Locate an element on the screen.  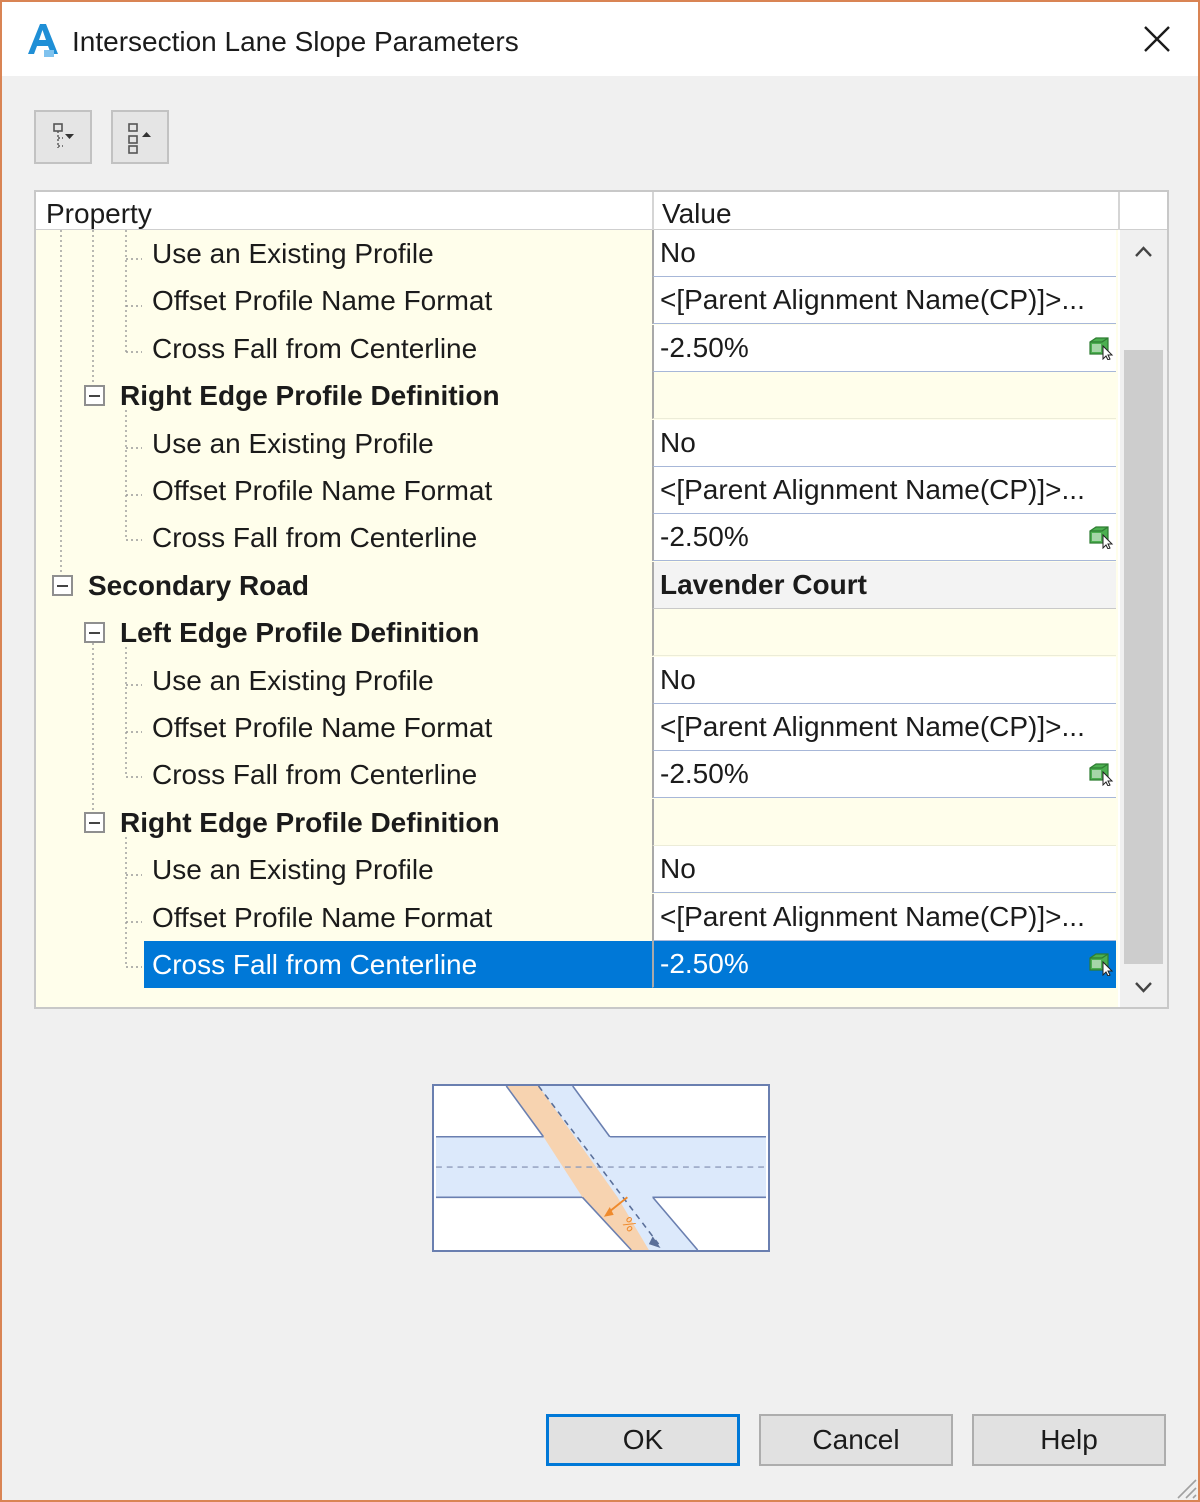
alphabetic-view-button is located at coordinates (140, 137).